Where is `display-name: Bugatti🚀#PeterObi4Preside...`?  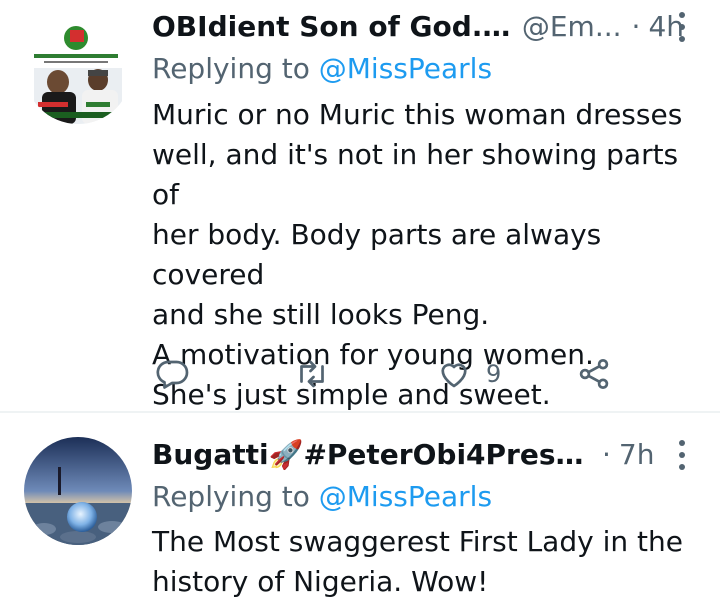 display-name: Bugatti🚀#PeterObi4Preside... is located at coordinates (372, 454).